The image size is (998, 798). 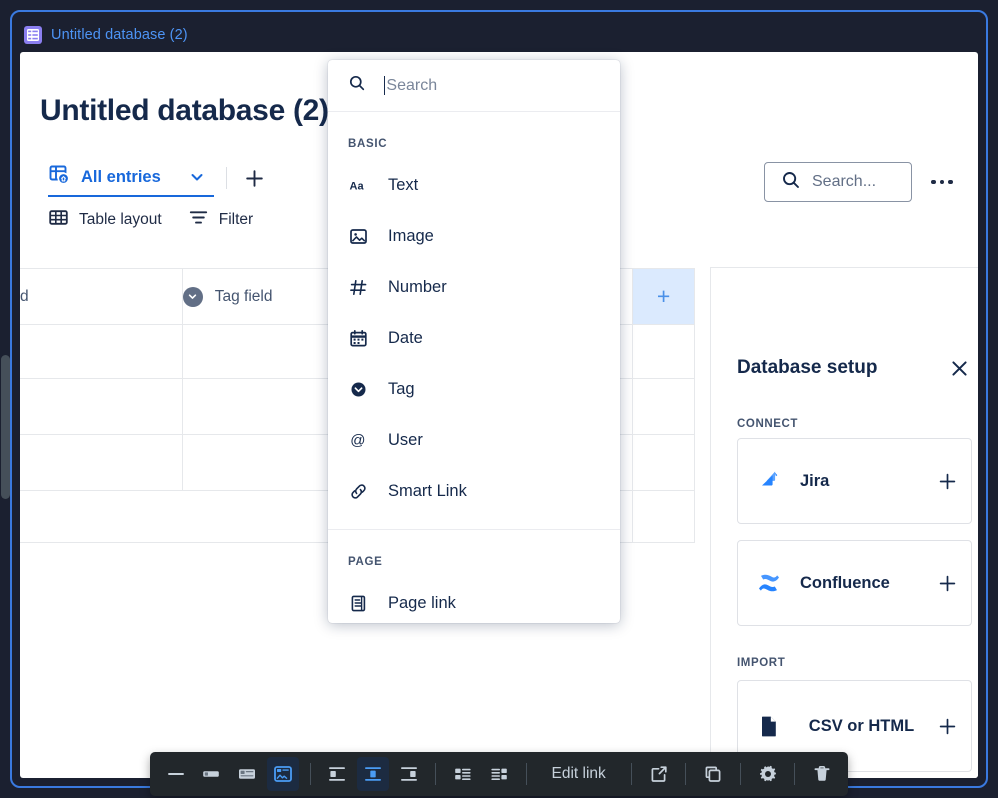 I want to click on menu-item-label-page-link: Page link, so click(x=422, y=603).